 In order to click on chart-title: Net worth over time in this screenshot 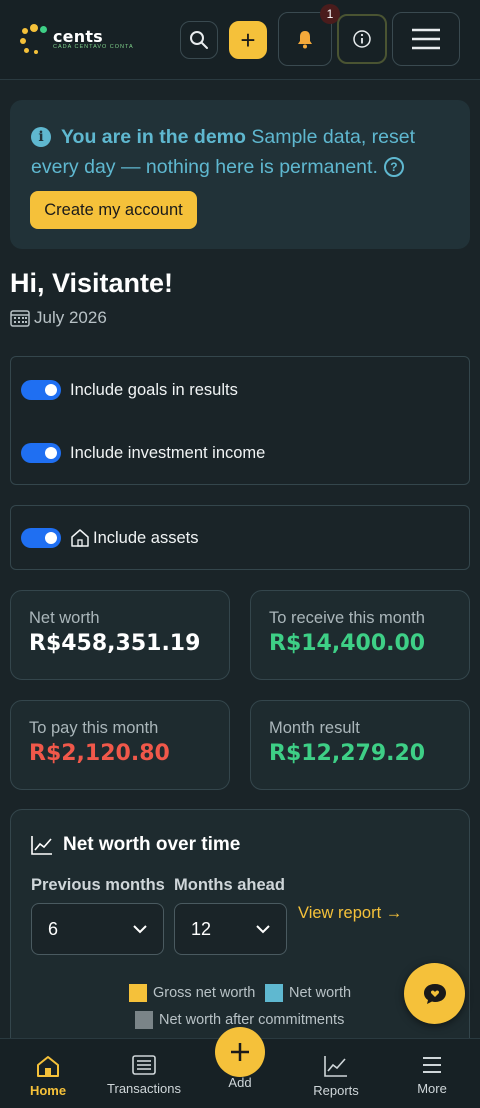, I will do `click(135, 845)`.